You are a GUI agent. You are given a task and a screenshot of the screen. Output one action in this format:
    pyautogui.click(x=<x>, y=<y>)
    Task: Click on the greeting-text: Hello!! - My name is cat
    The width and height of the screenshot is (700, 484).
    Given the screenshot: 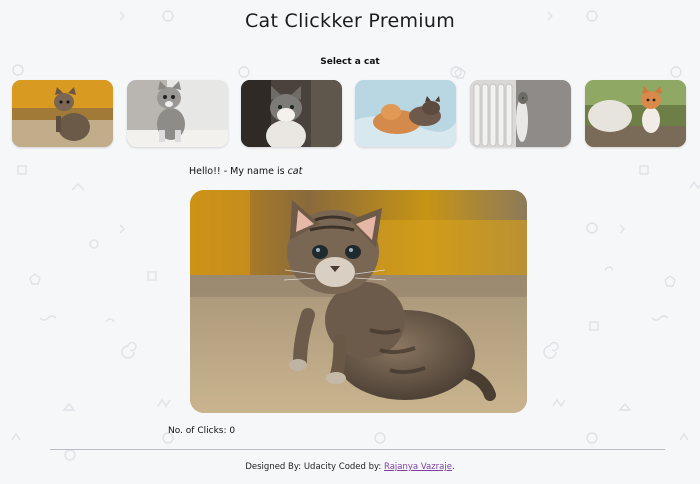 What is the action you would take?
    pyautogui.click(x=245, y=171)
    